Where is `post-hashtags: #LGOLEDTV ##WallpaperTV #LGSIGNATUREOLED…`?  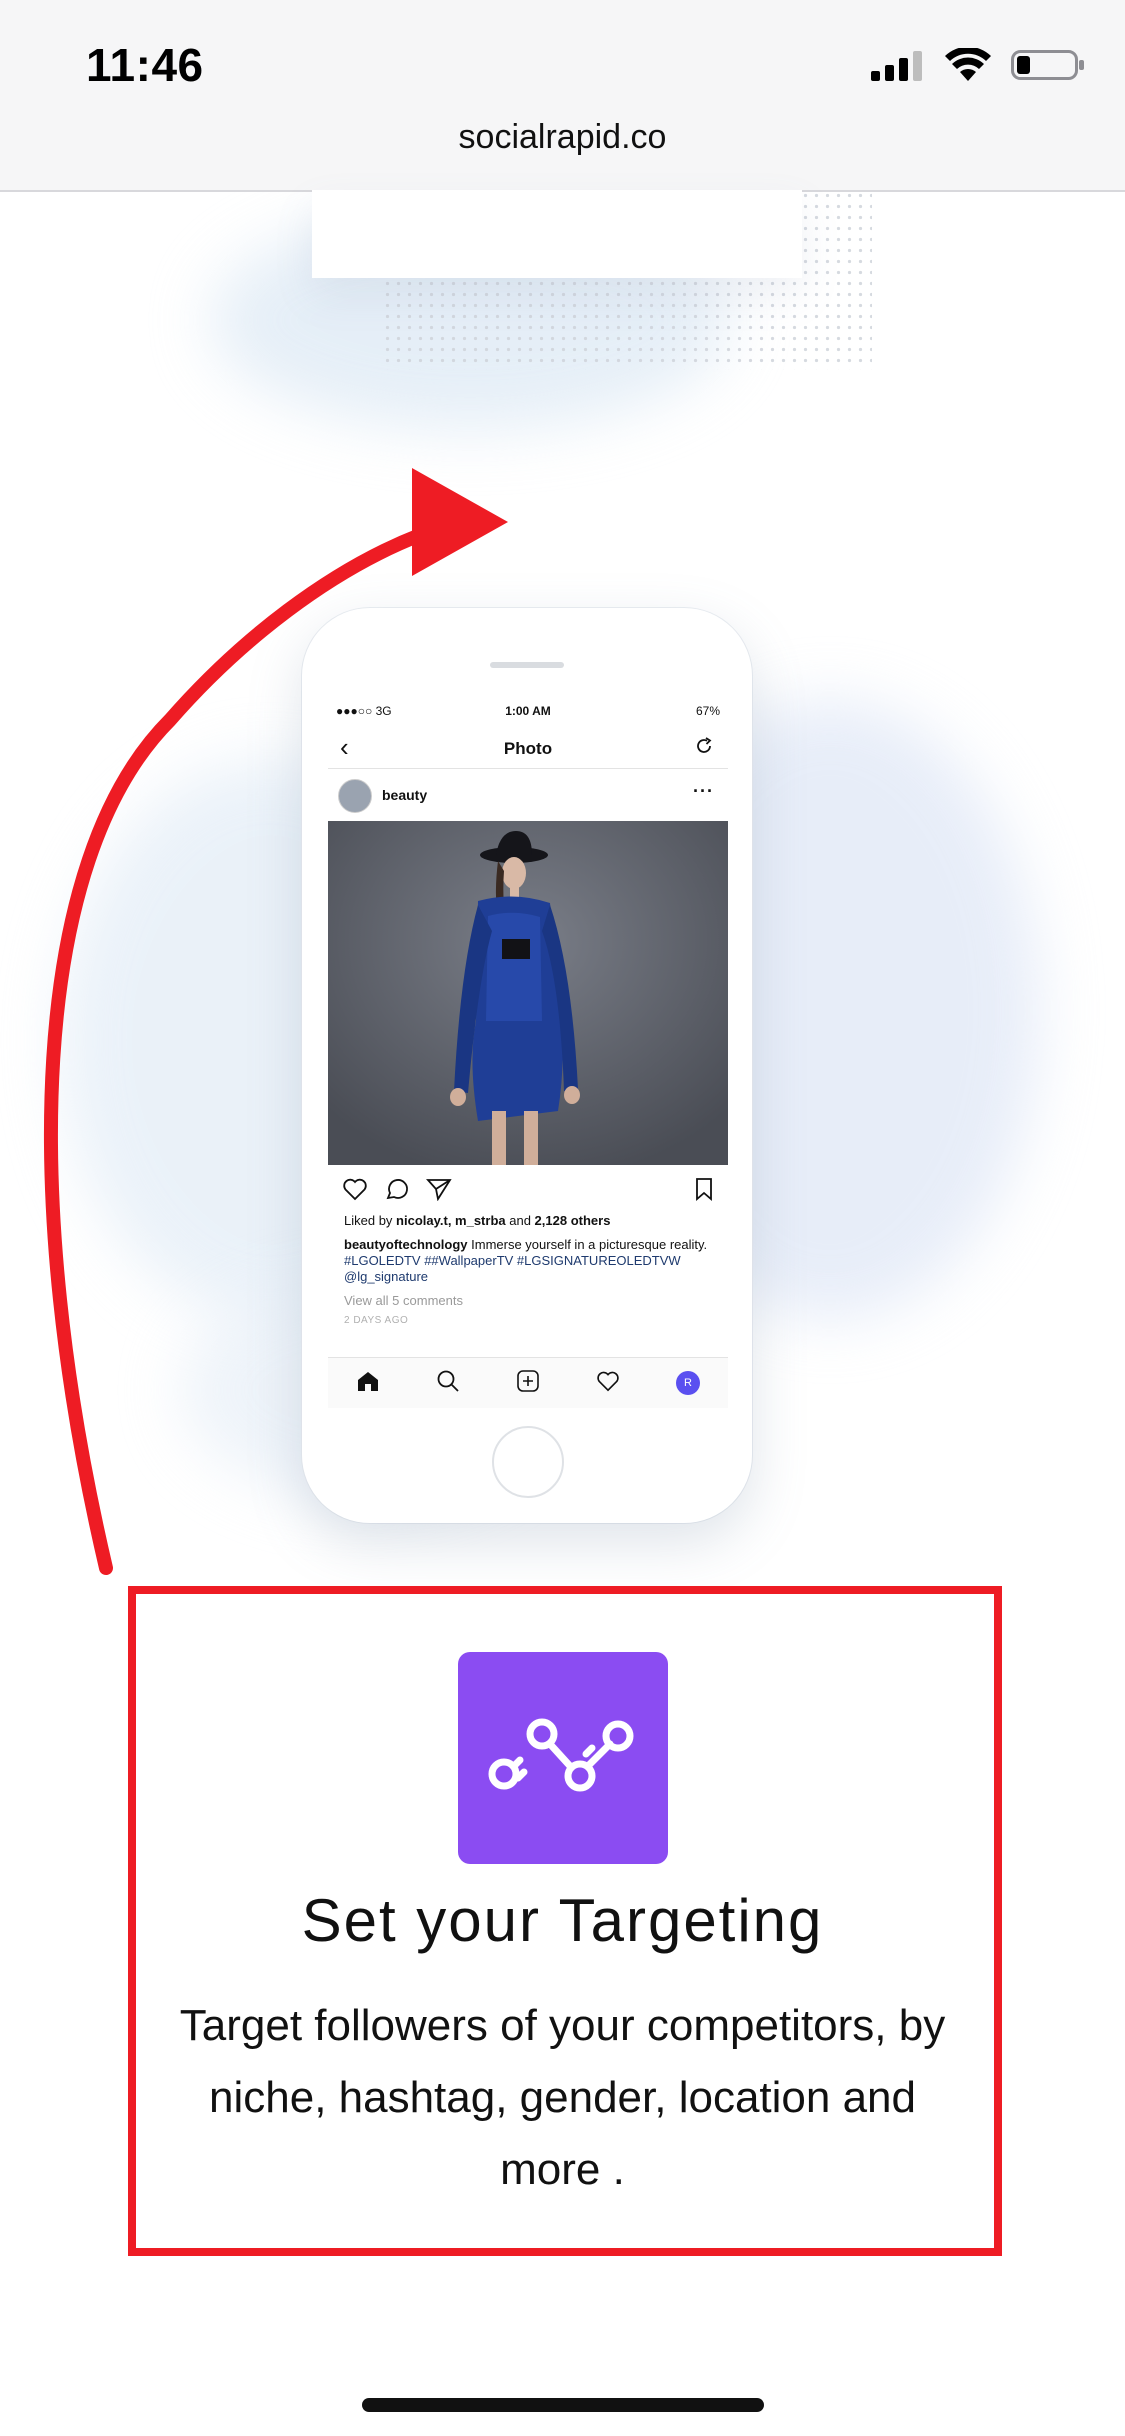
post-hashtags: #LGOLEDTV ##WallpaperTV #LGSIGNATUREOLED… is located at coordinates (528, 1269).